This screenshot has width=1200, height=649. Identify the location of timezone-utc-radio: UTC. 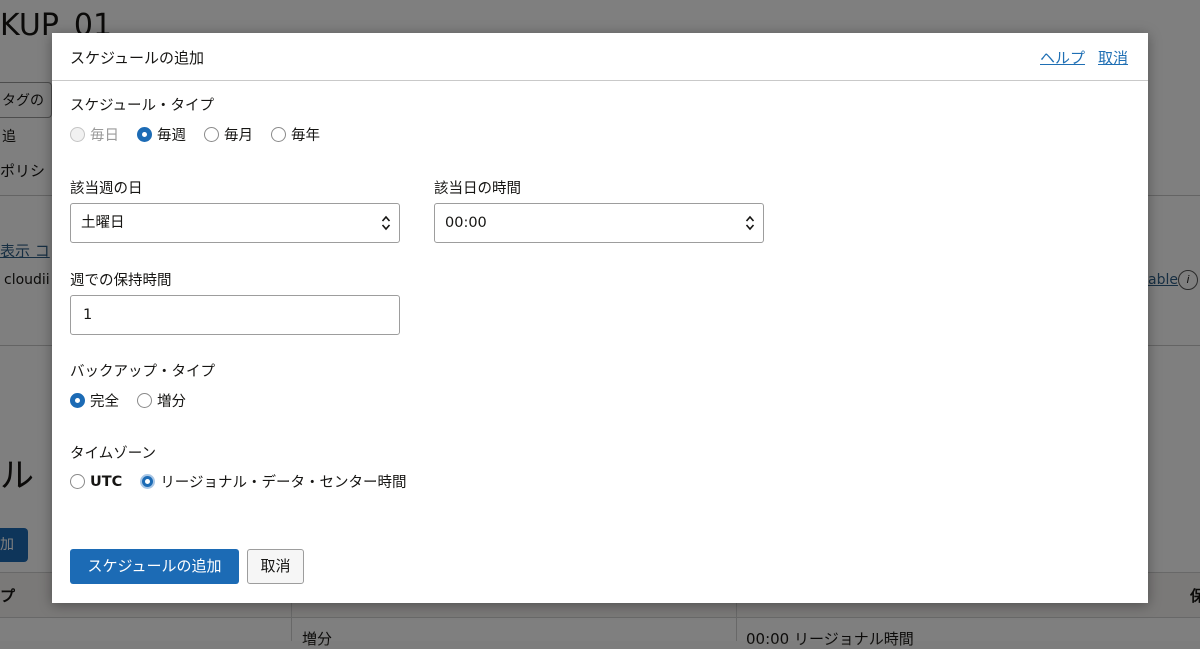
(96, 482).